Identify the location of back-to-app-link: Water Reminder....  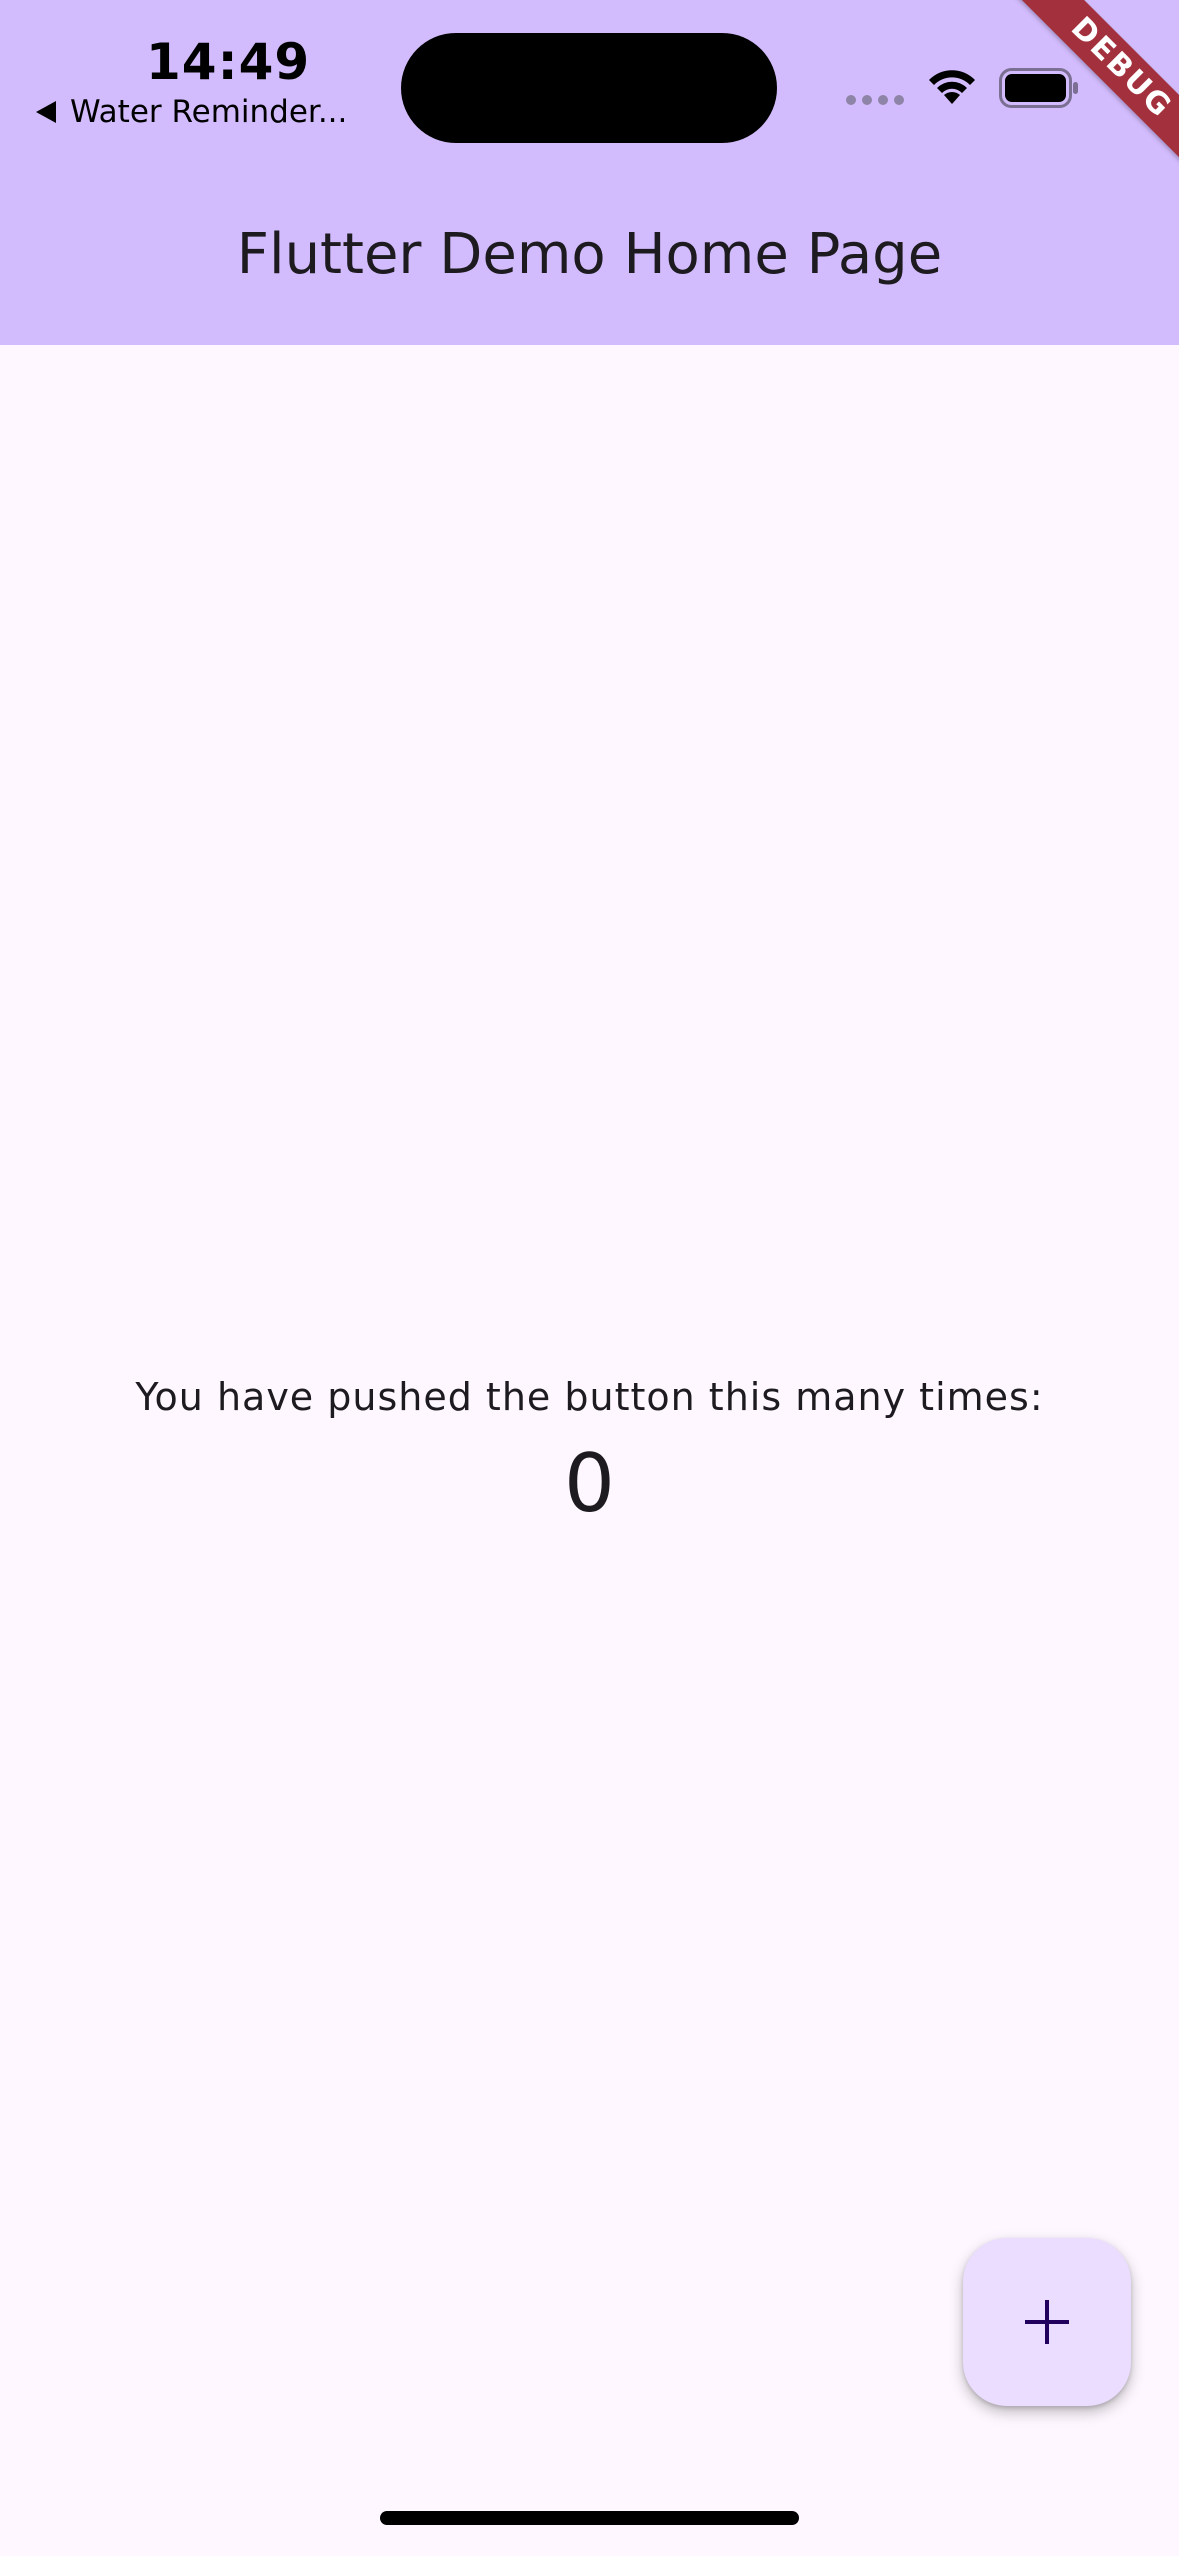
(191, 112).